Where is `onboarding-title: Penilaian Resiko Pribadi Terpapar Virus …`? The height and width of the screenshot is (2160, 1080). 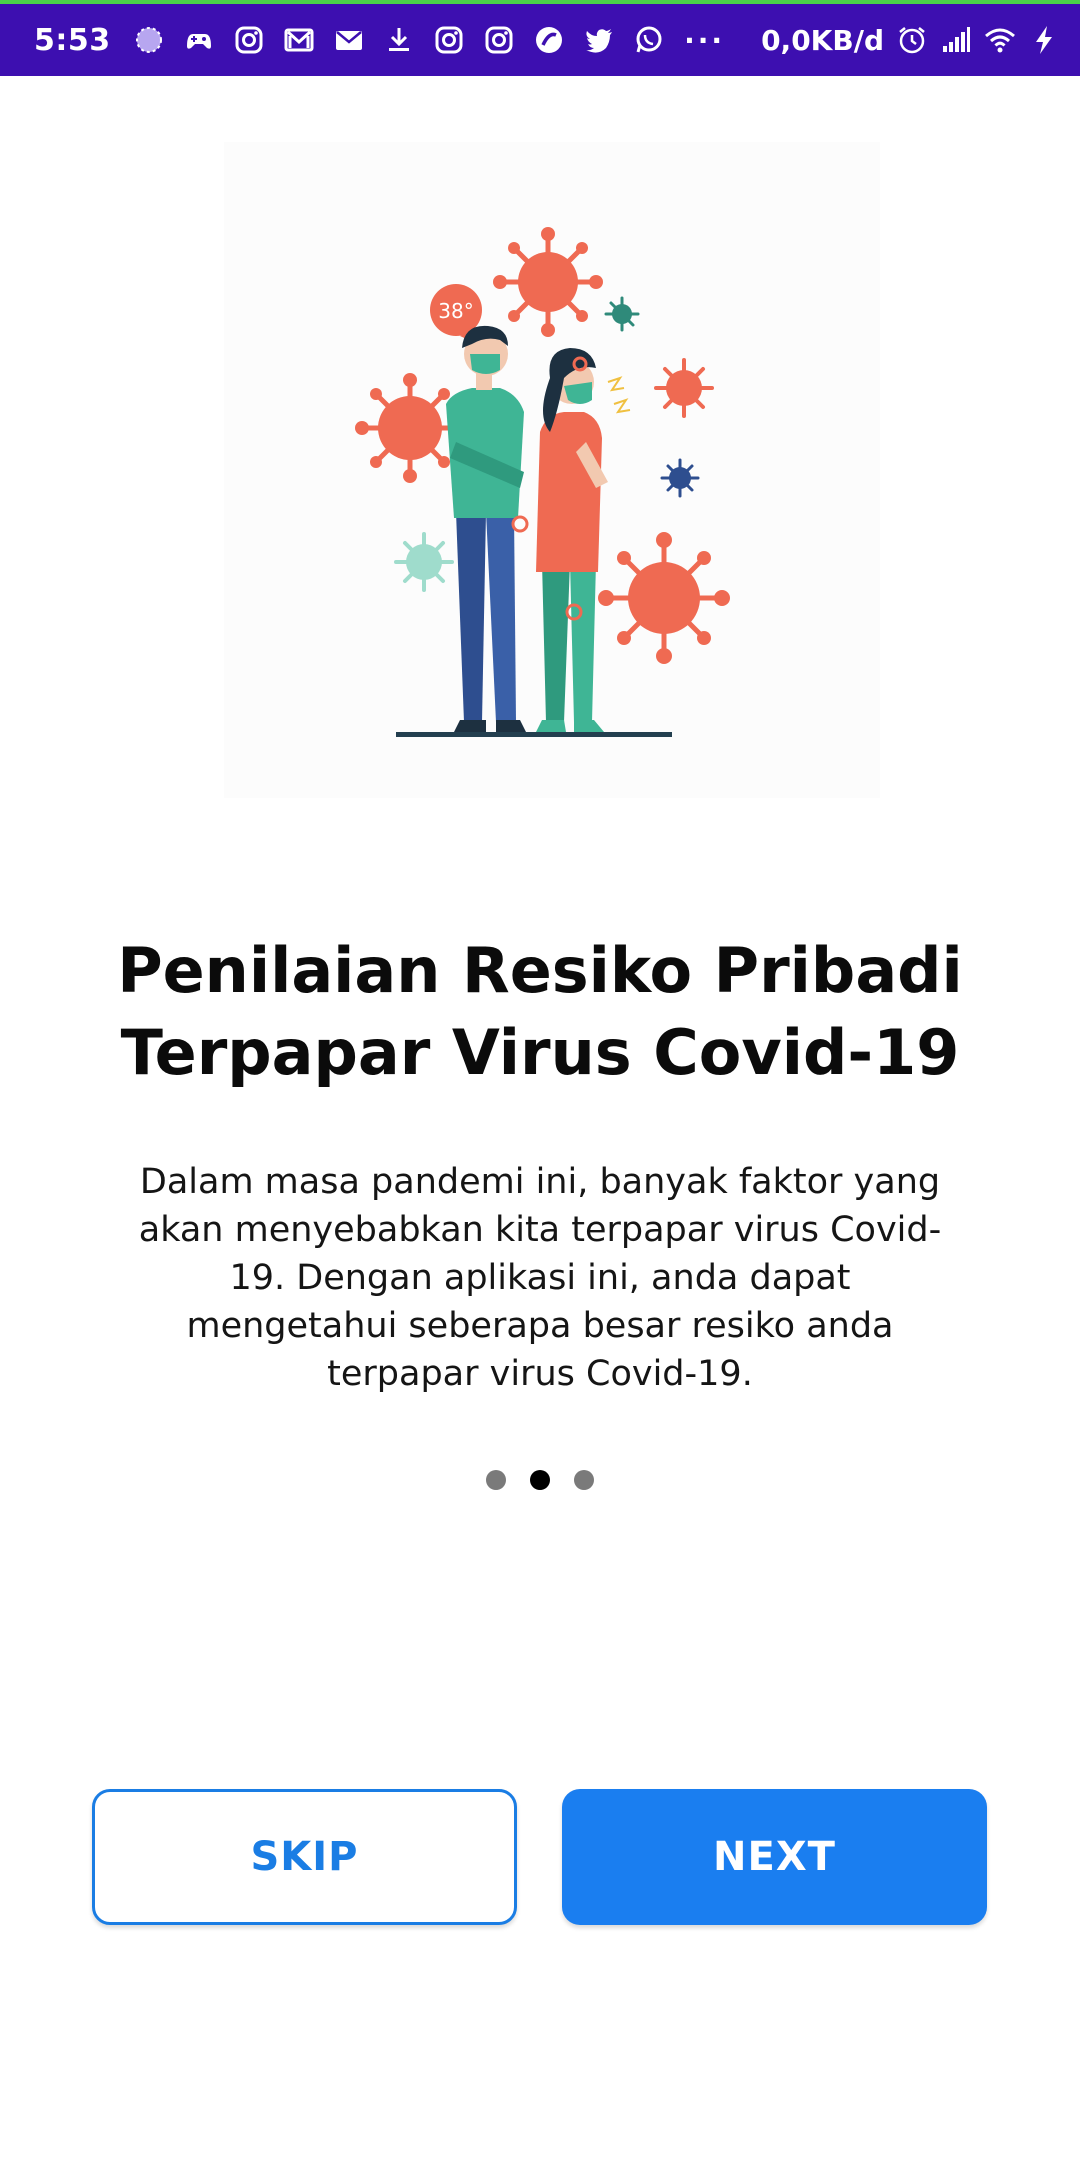 onboarding-title: Penilaian Resiko Pribadi Terpapar Virus … is located at coordinates (540, 1011).